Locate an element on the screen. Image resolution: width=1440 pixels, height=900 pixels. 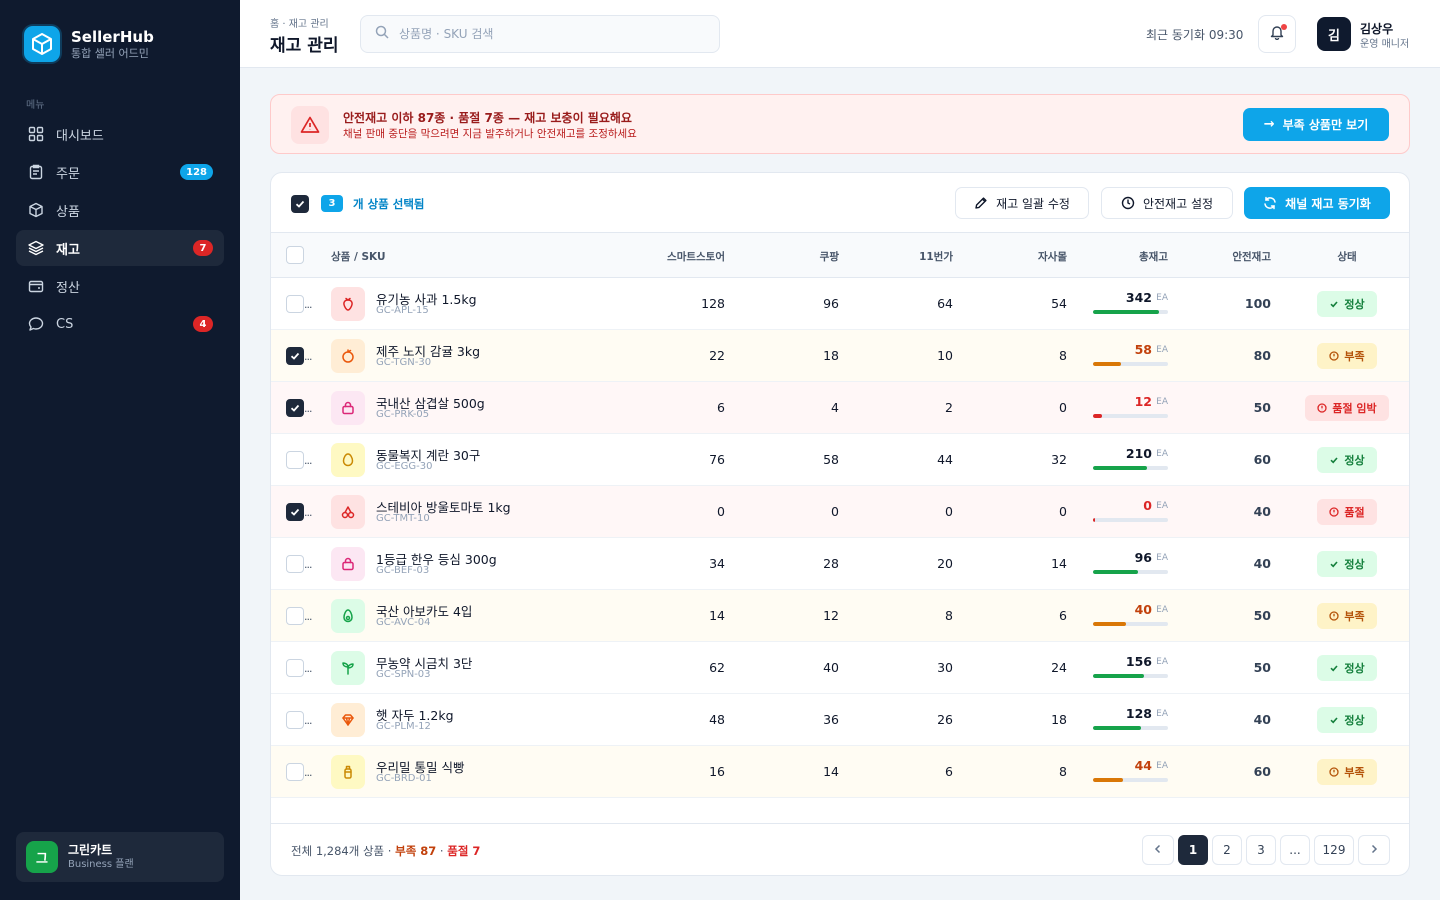
selection-checkbox is located at coordinates (300, 204).